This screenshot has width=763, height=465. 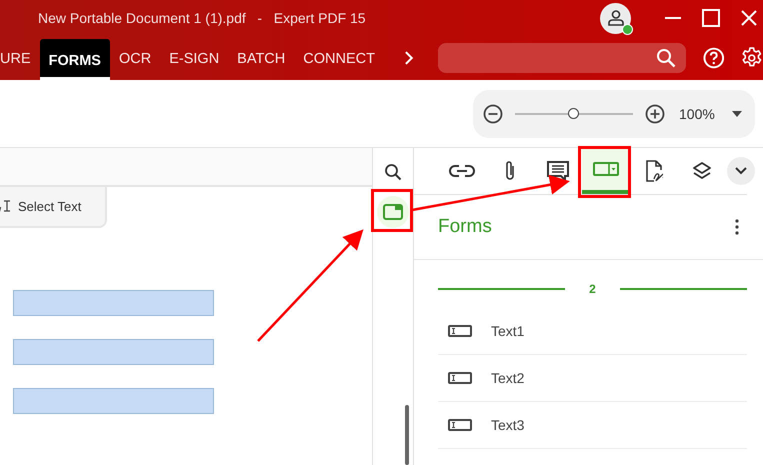 I want to click on form-icon, so click(x=393, y=212).